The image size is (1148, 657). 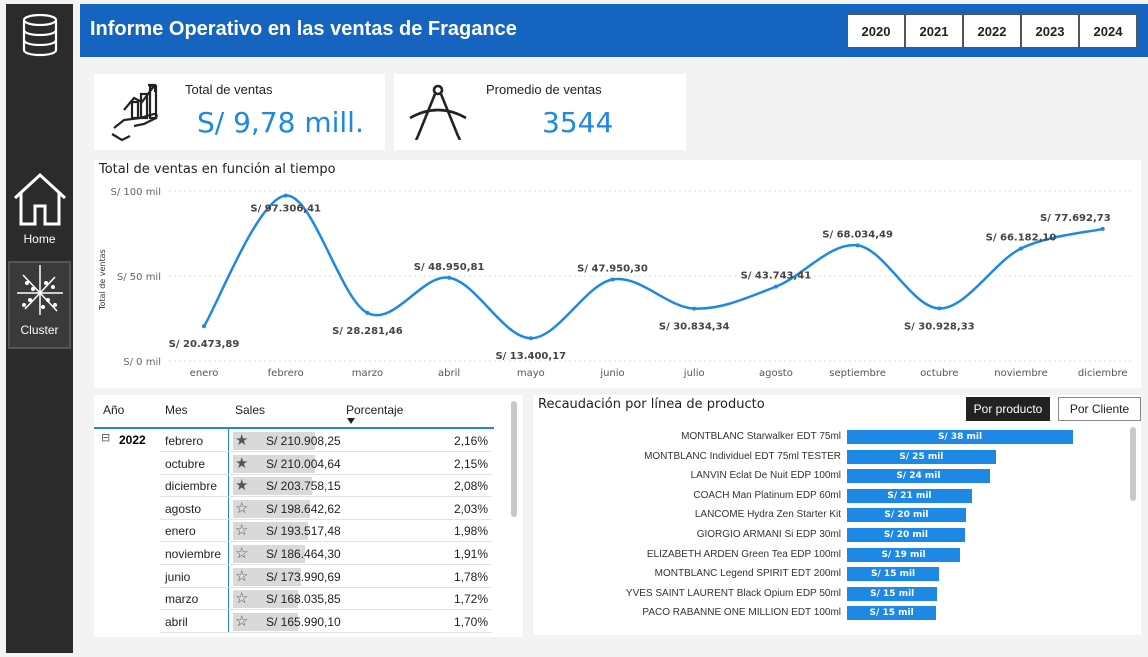 What do you see at coordinates (285, 209) in the screenshot?
I see `data-label: S/ 97.306,41` at bounding box center [285, 209].